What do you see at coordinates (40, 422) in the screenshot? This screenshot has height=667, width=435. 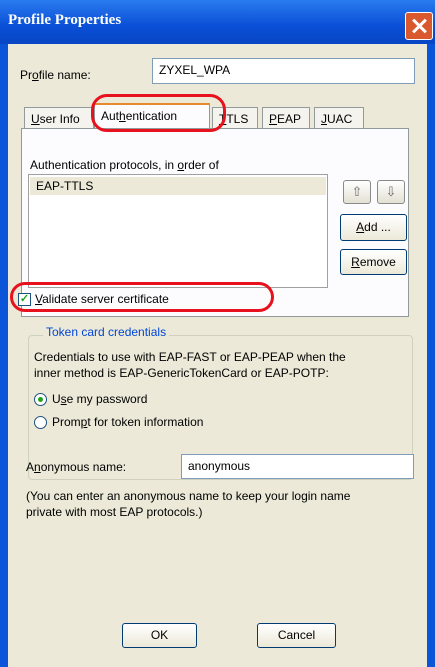 I see `prompt-token-radio` at bounding box center [40, 422].